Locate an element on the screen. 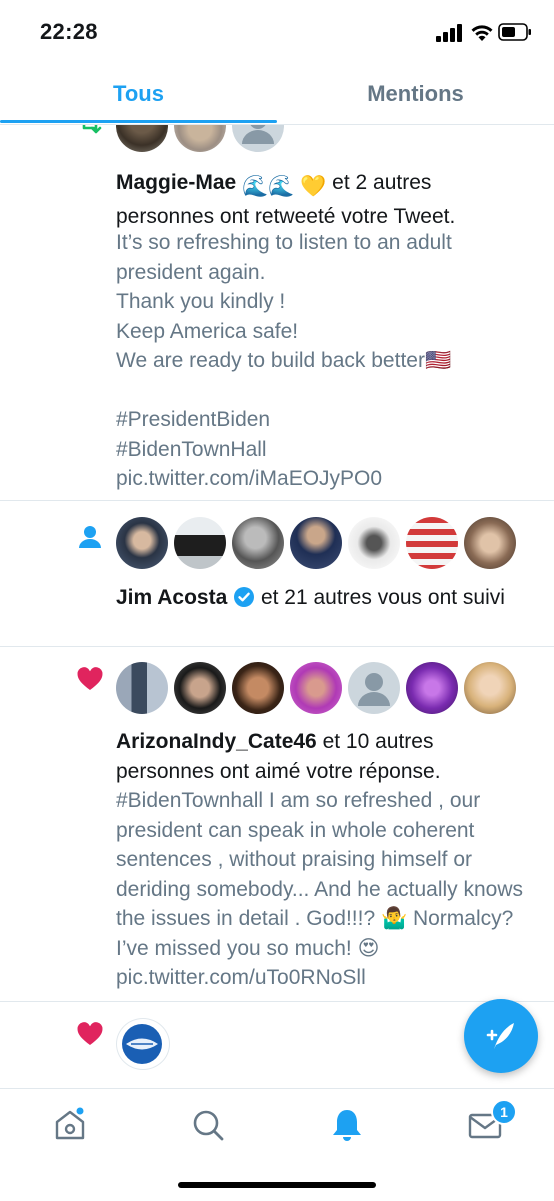  user-name: ArizonaIndy_Cate46 is located at coordinates (216, 741).